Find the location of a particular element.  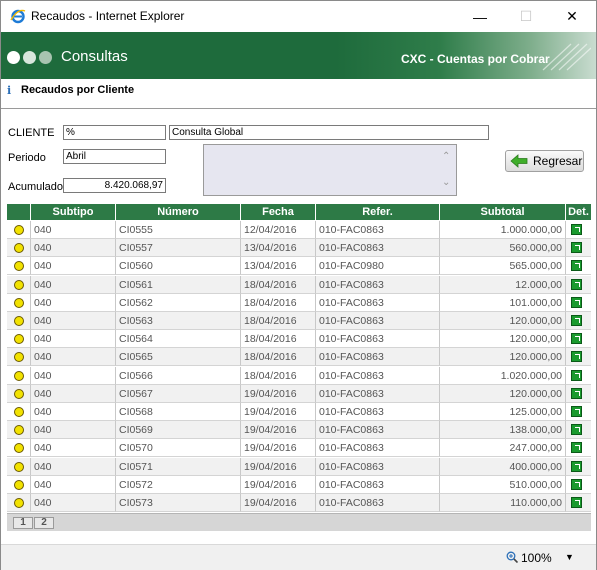

table-row: 040 CI0569 19/04/2016 010-FAC0863 138.000,00 is located at coordinates (299, 430).